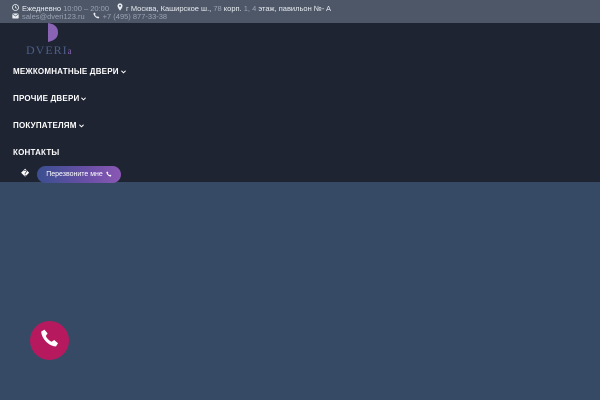 This screenshot has width=600, height=400. Describe the element at coordinates (49, 50) in the screenshot. I see `logo-text: DVERIa` at that location.